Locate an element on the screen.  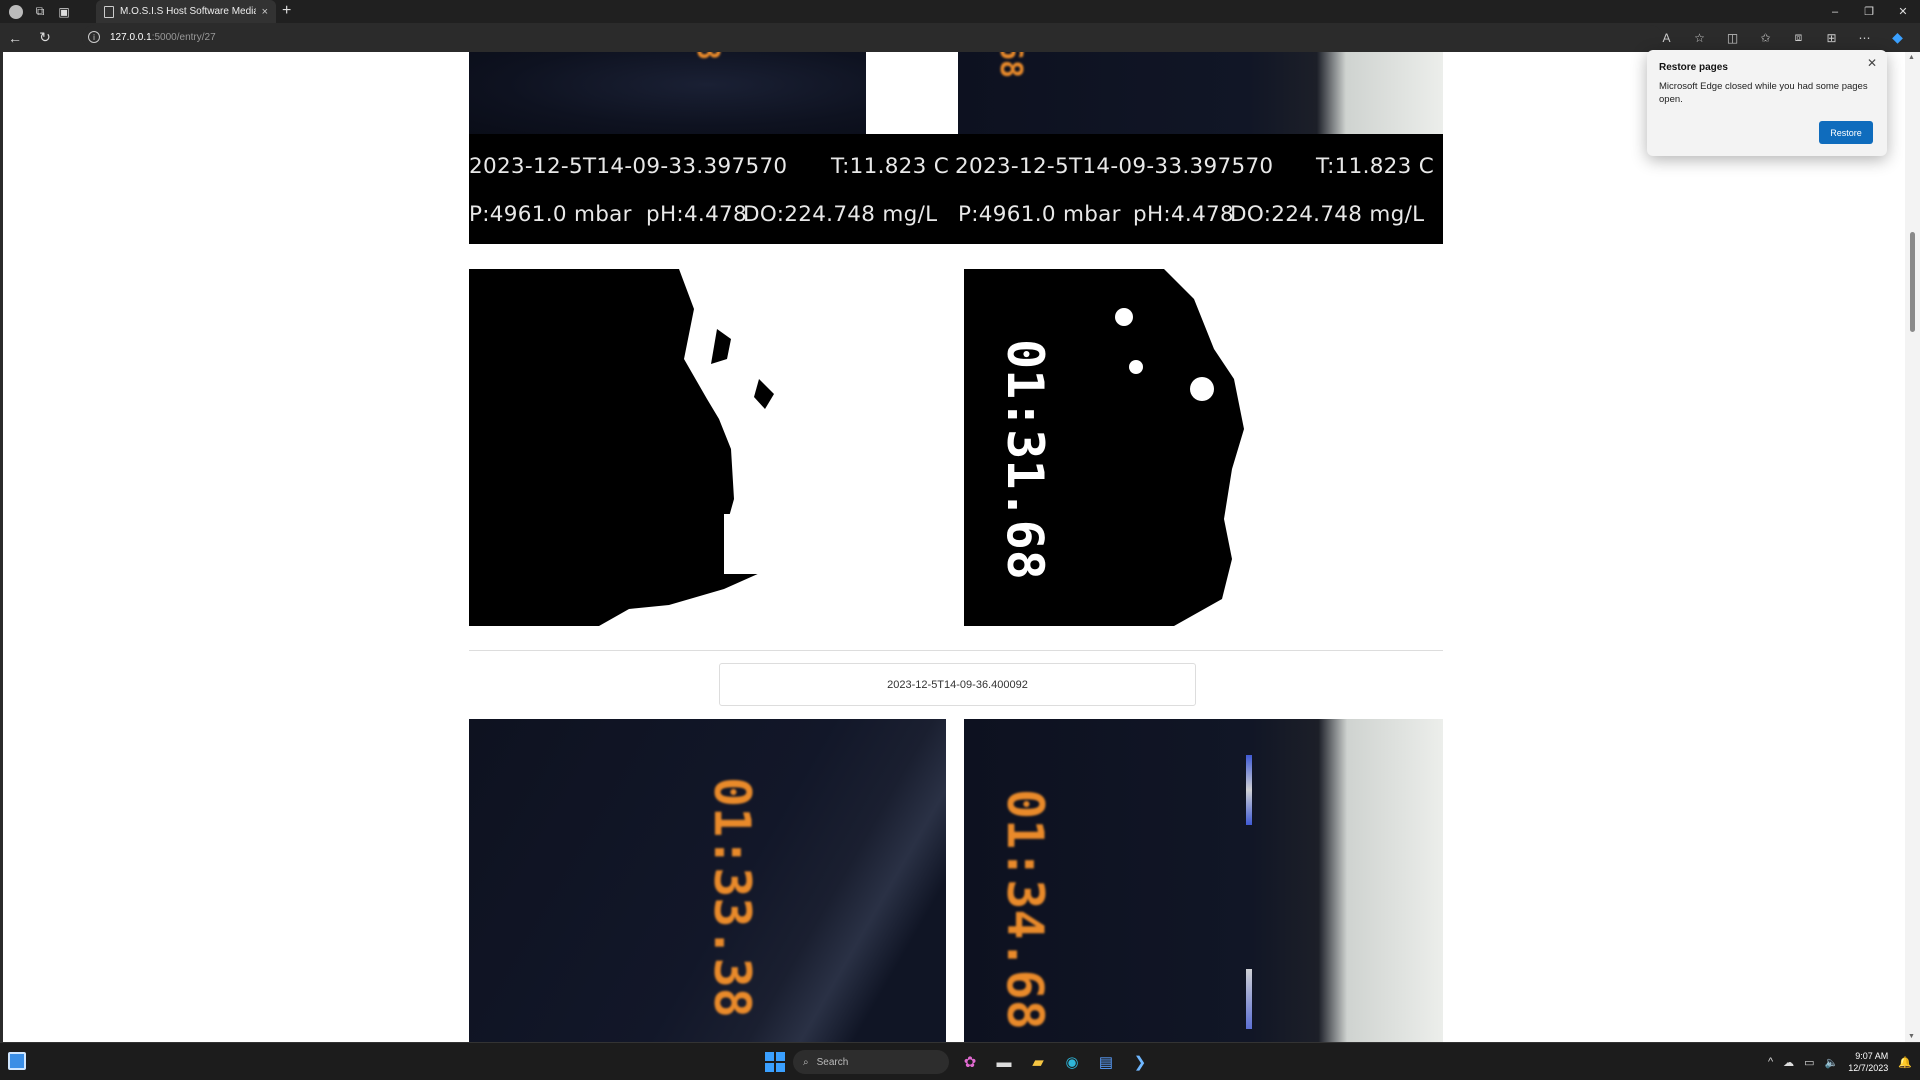
browser-tab: M.O.S.I.S Host Software Media E × is located at coordinates (186, 11).